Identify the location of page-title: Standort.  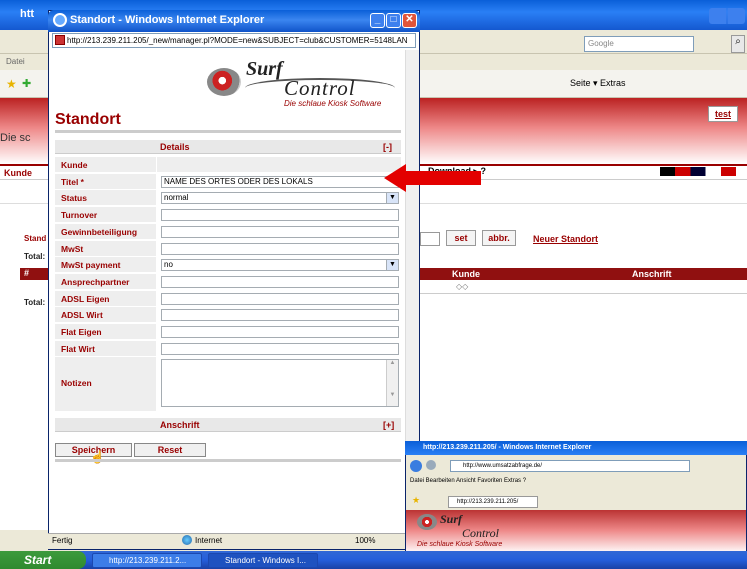
(88, 119).